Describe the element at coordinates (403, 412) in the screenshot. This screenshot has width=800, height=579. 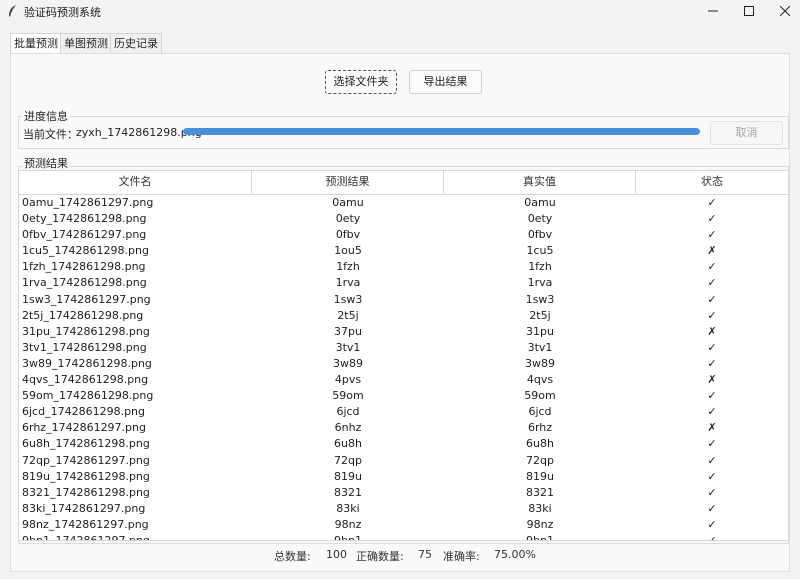
I see `table-row: 6jcd_1742861298.png 6jcd 6jcd ✓` at that location.